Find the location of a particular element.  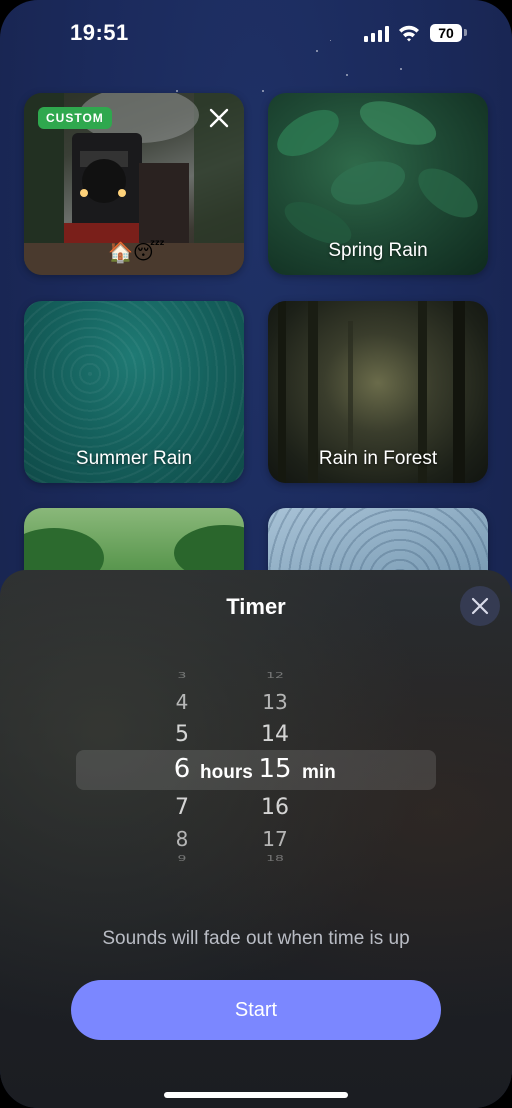

battery-cap is located at coordinates (465, 32).